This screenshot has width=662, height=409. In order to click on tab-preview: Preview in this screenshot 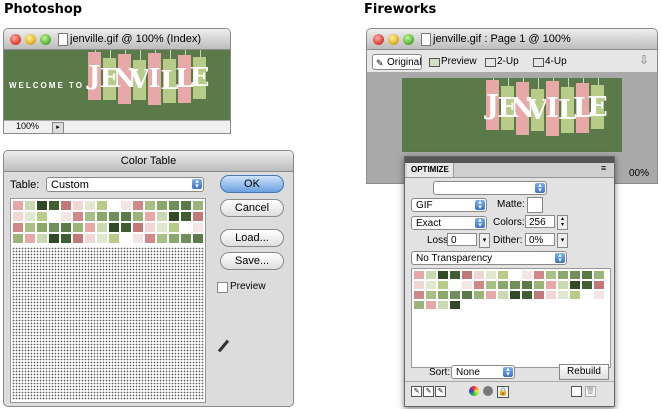, I will do `click(455, 62)`.